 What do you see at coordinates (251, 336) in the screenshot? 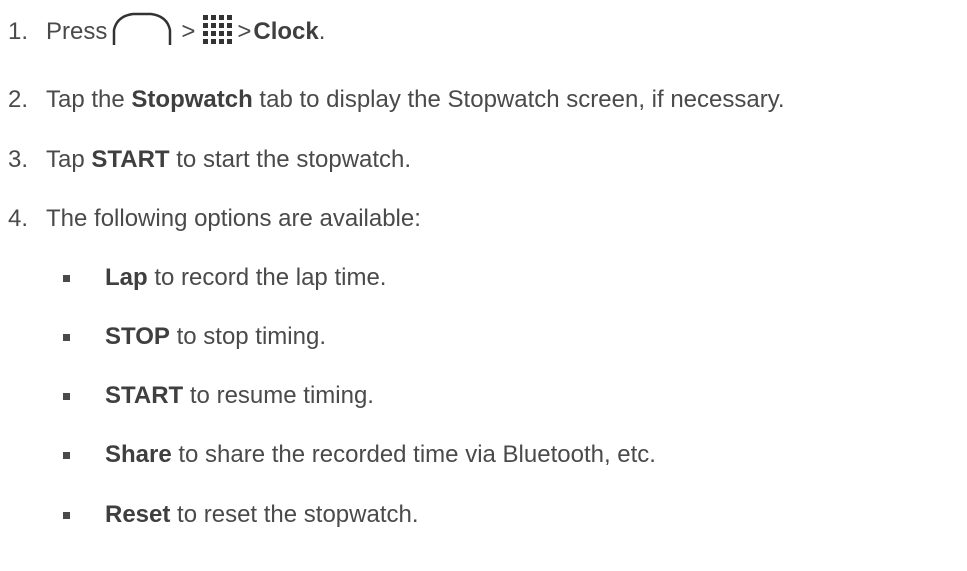
I see `option-description: to stop timing.` at bounding box center [251, 336].